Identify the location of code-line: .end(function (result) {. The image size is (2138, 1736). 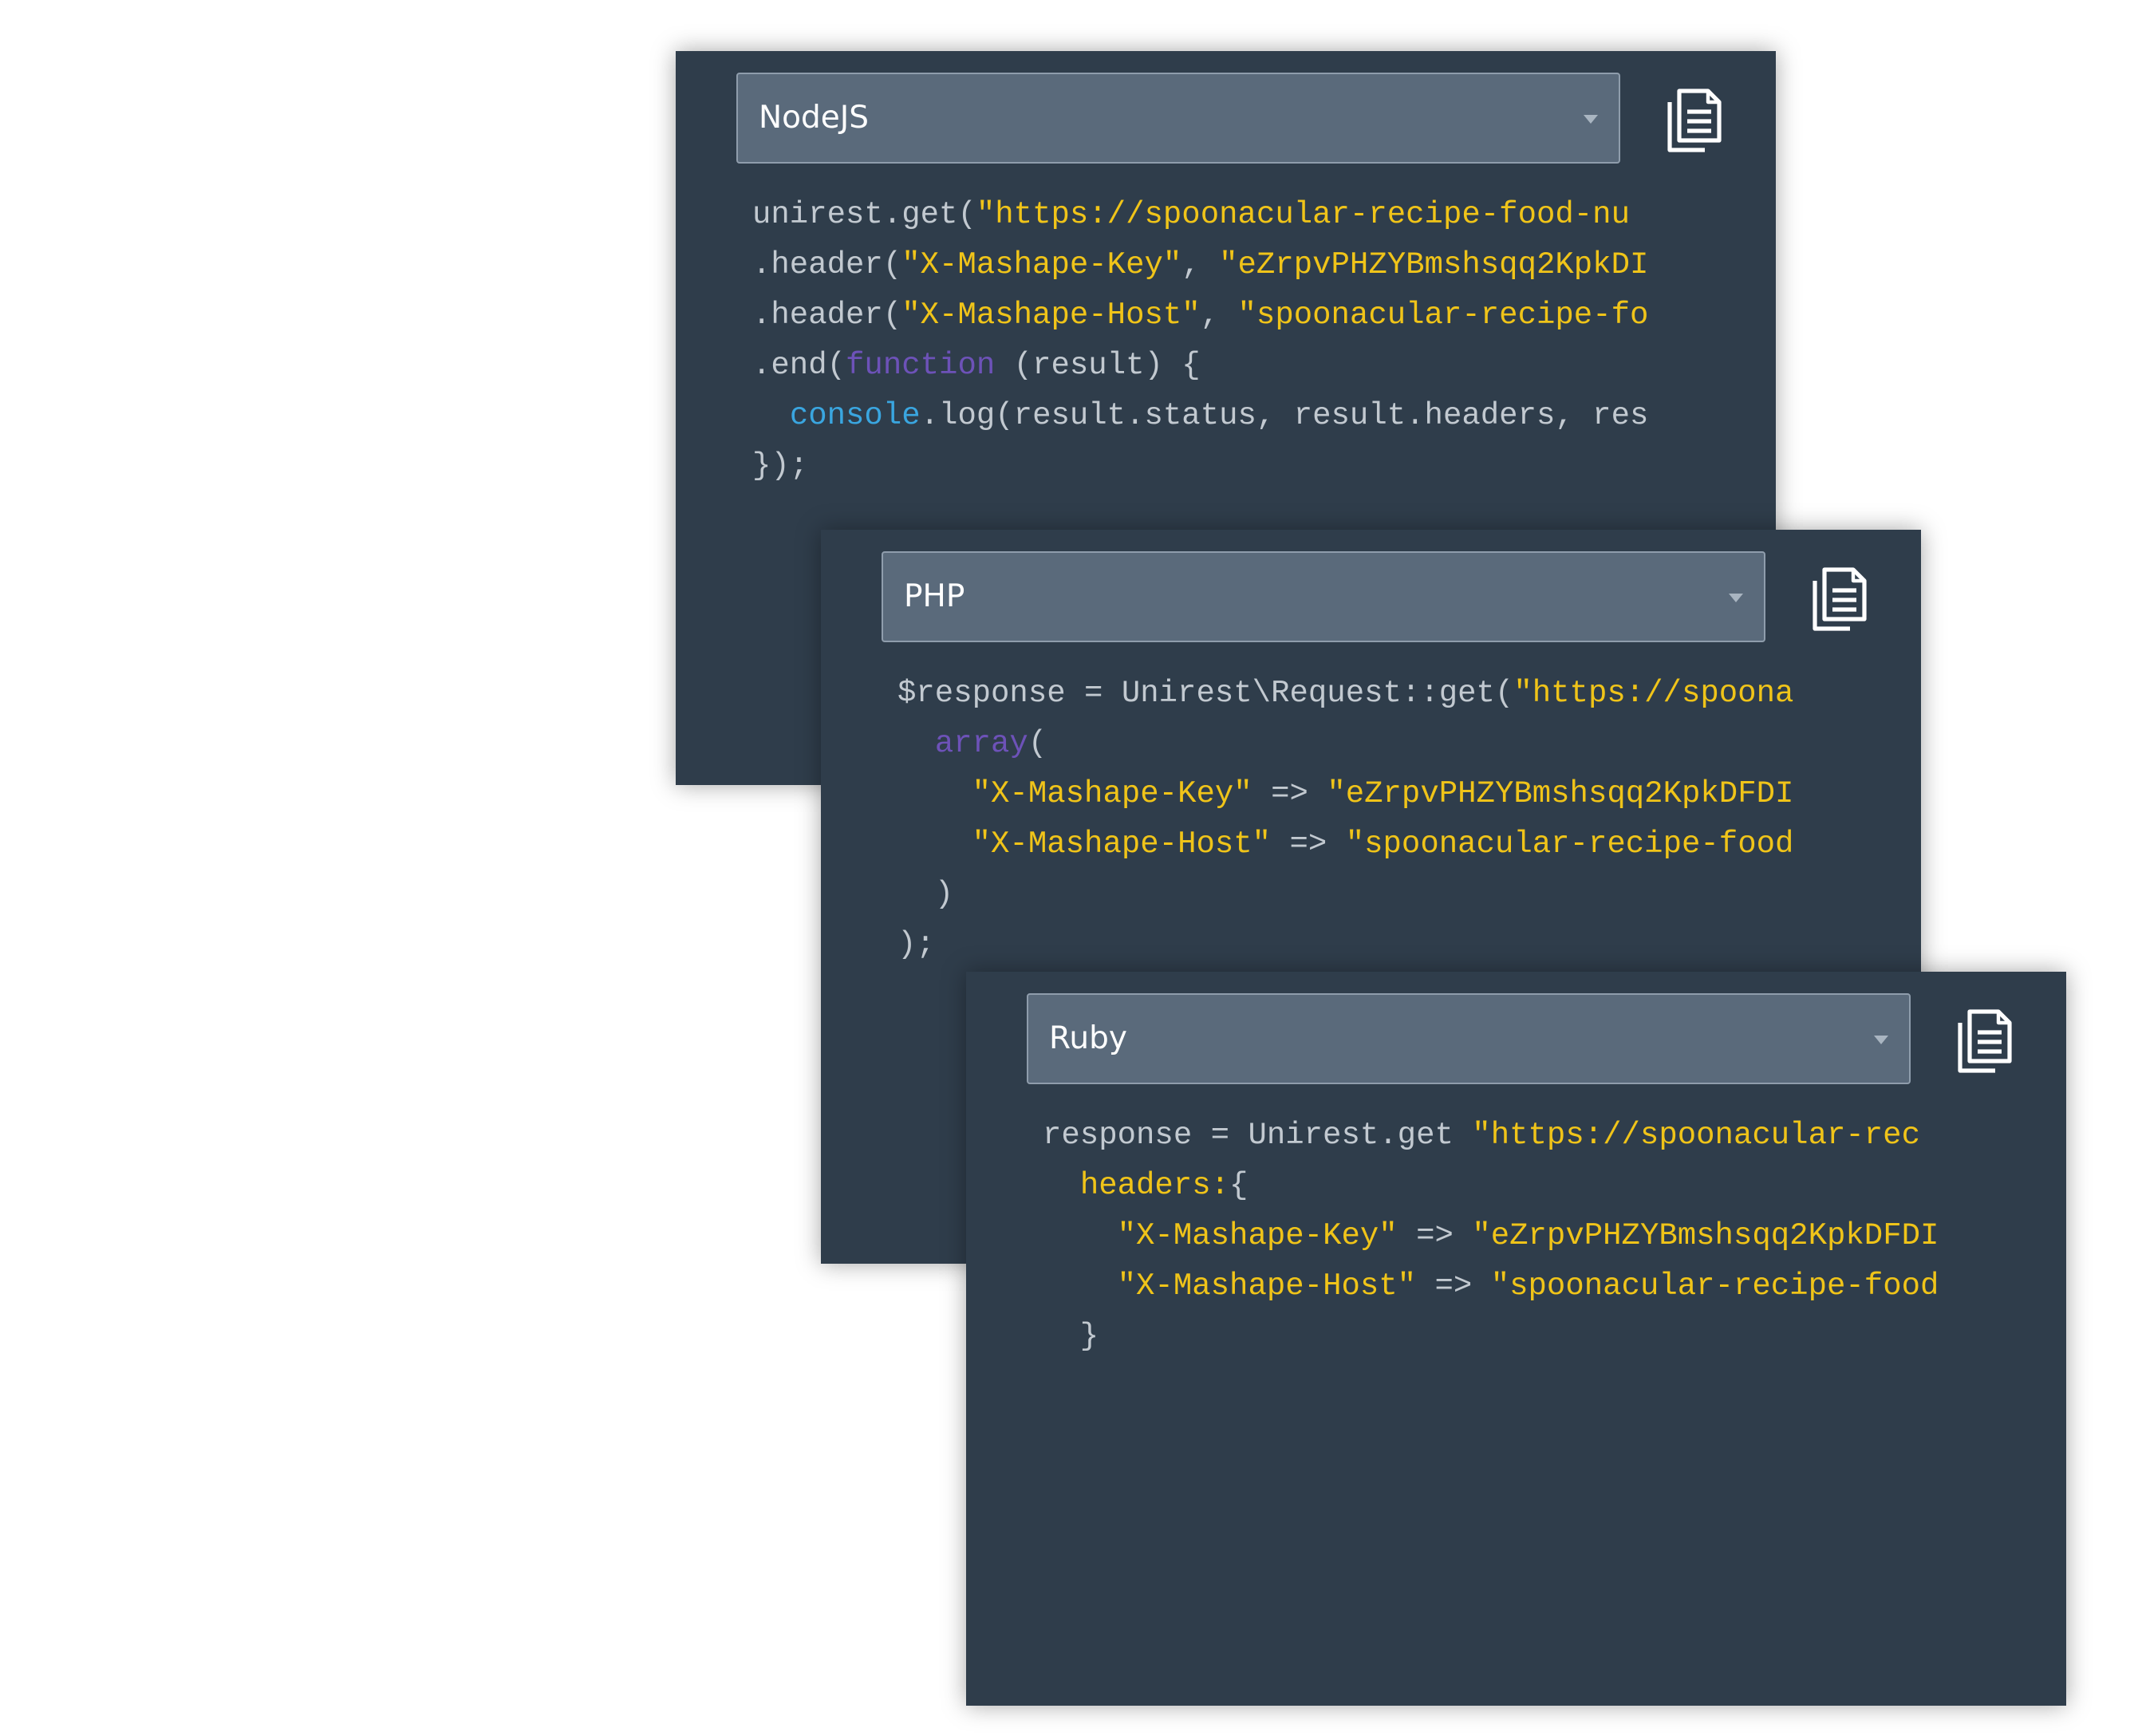
(1223, 366).